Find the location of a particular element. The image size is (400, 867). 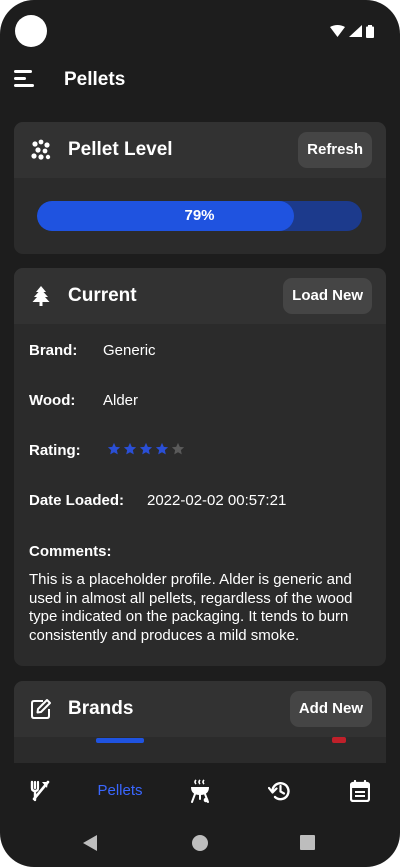

grill-icon is located at coordinates (200, 790).